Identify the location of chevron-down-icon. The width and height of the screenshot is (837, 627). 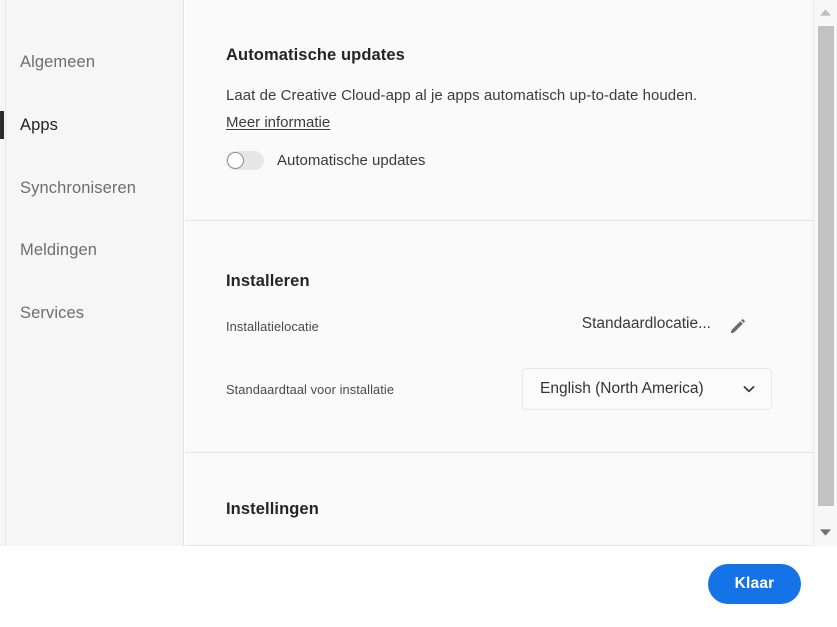
(749, 389).